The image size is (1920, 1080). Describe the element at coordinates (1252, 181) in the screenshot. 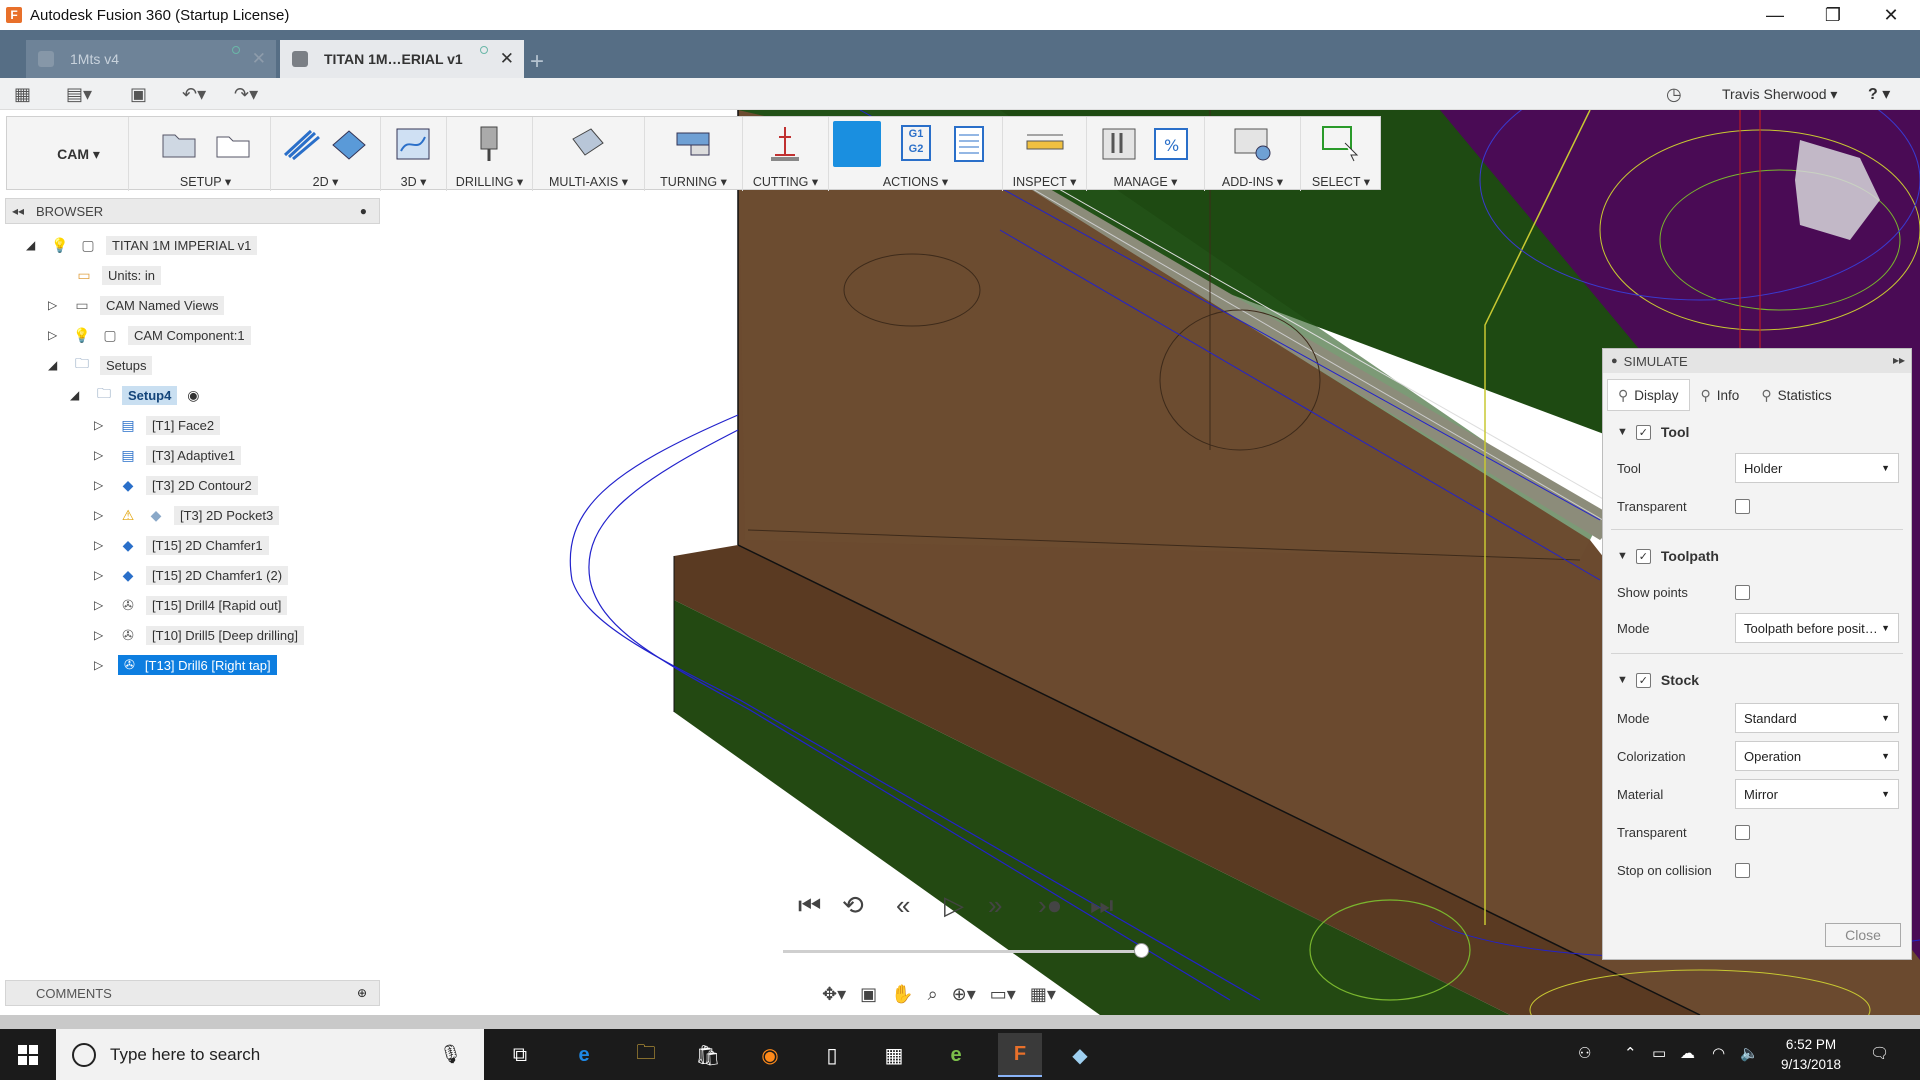

I see `add-ins-group-label: ADD-INS ▾` at that location.